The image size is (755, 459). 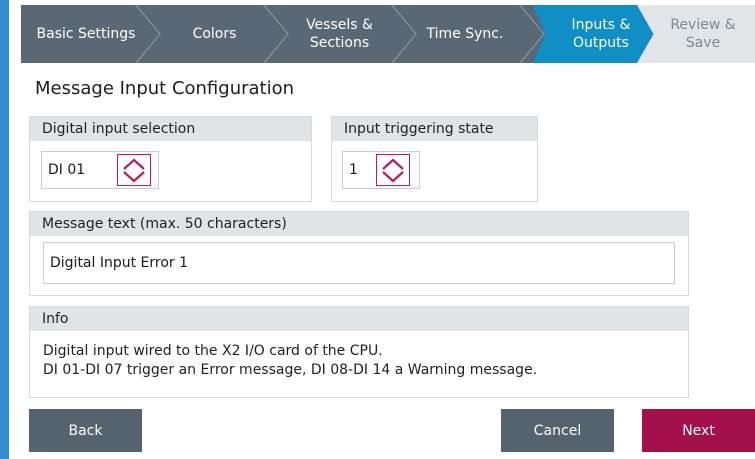 I want to click on step-label: Basic Settings, so click(x=86, y=34).